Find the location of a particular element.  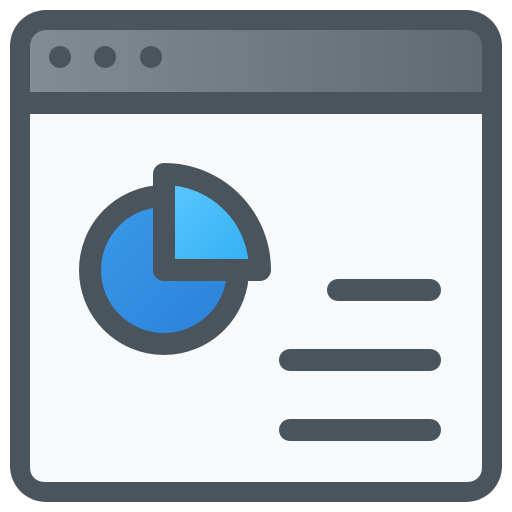

title-bar-divider is located at coordinates (256, 103).